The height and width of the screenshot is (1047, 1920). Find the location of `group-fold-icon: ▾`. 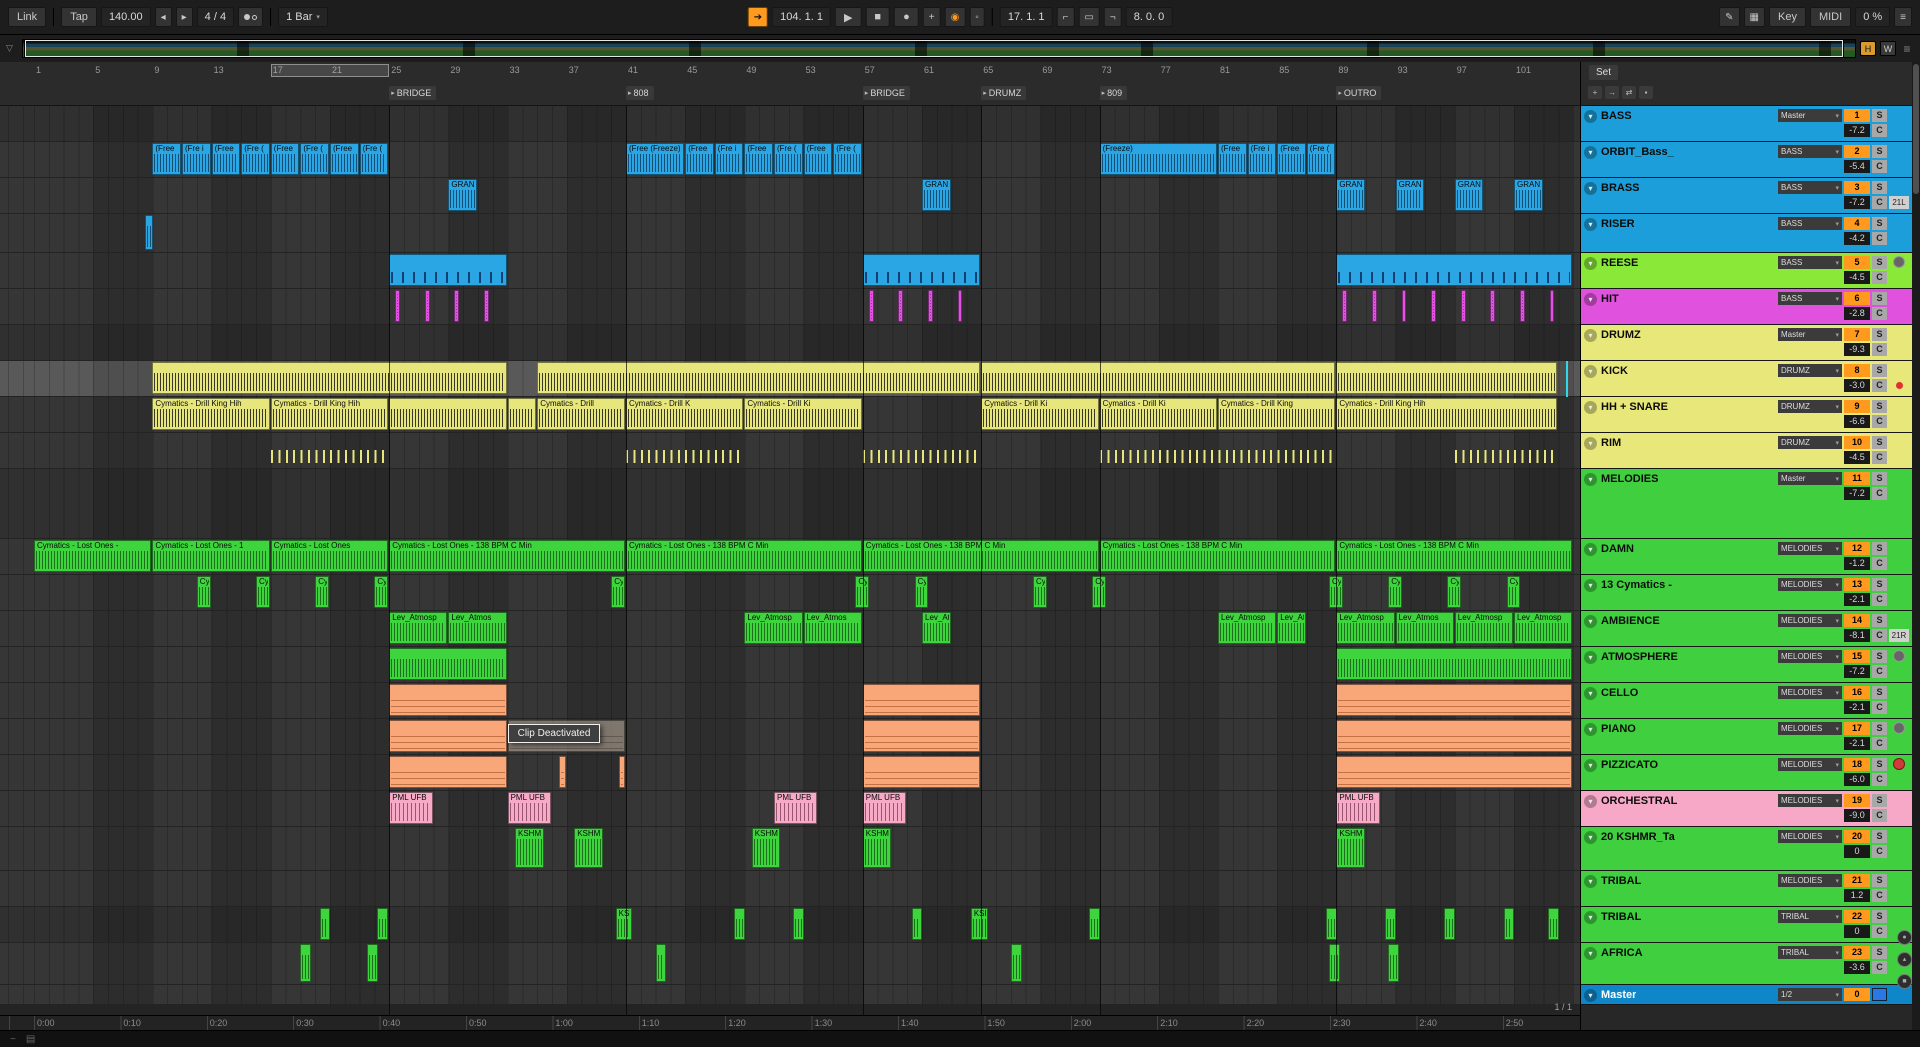

group-fold-icon: ▾ is located at coordinates (1590, 917).